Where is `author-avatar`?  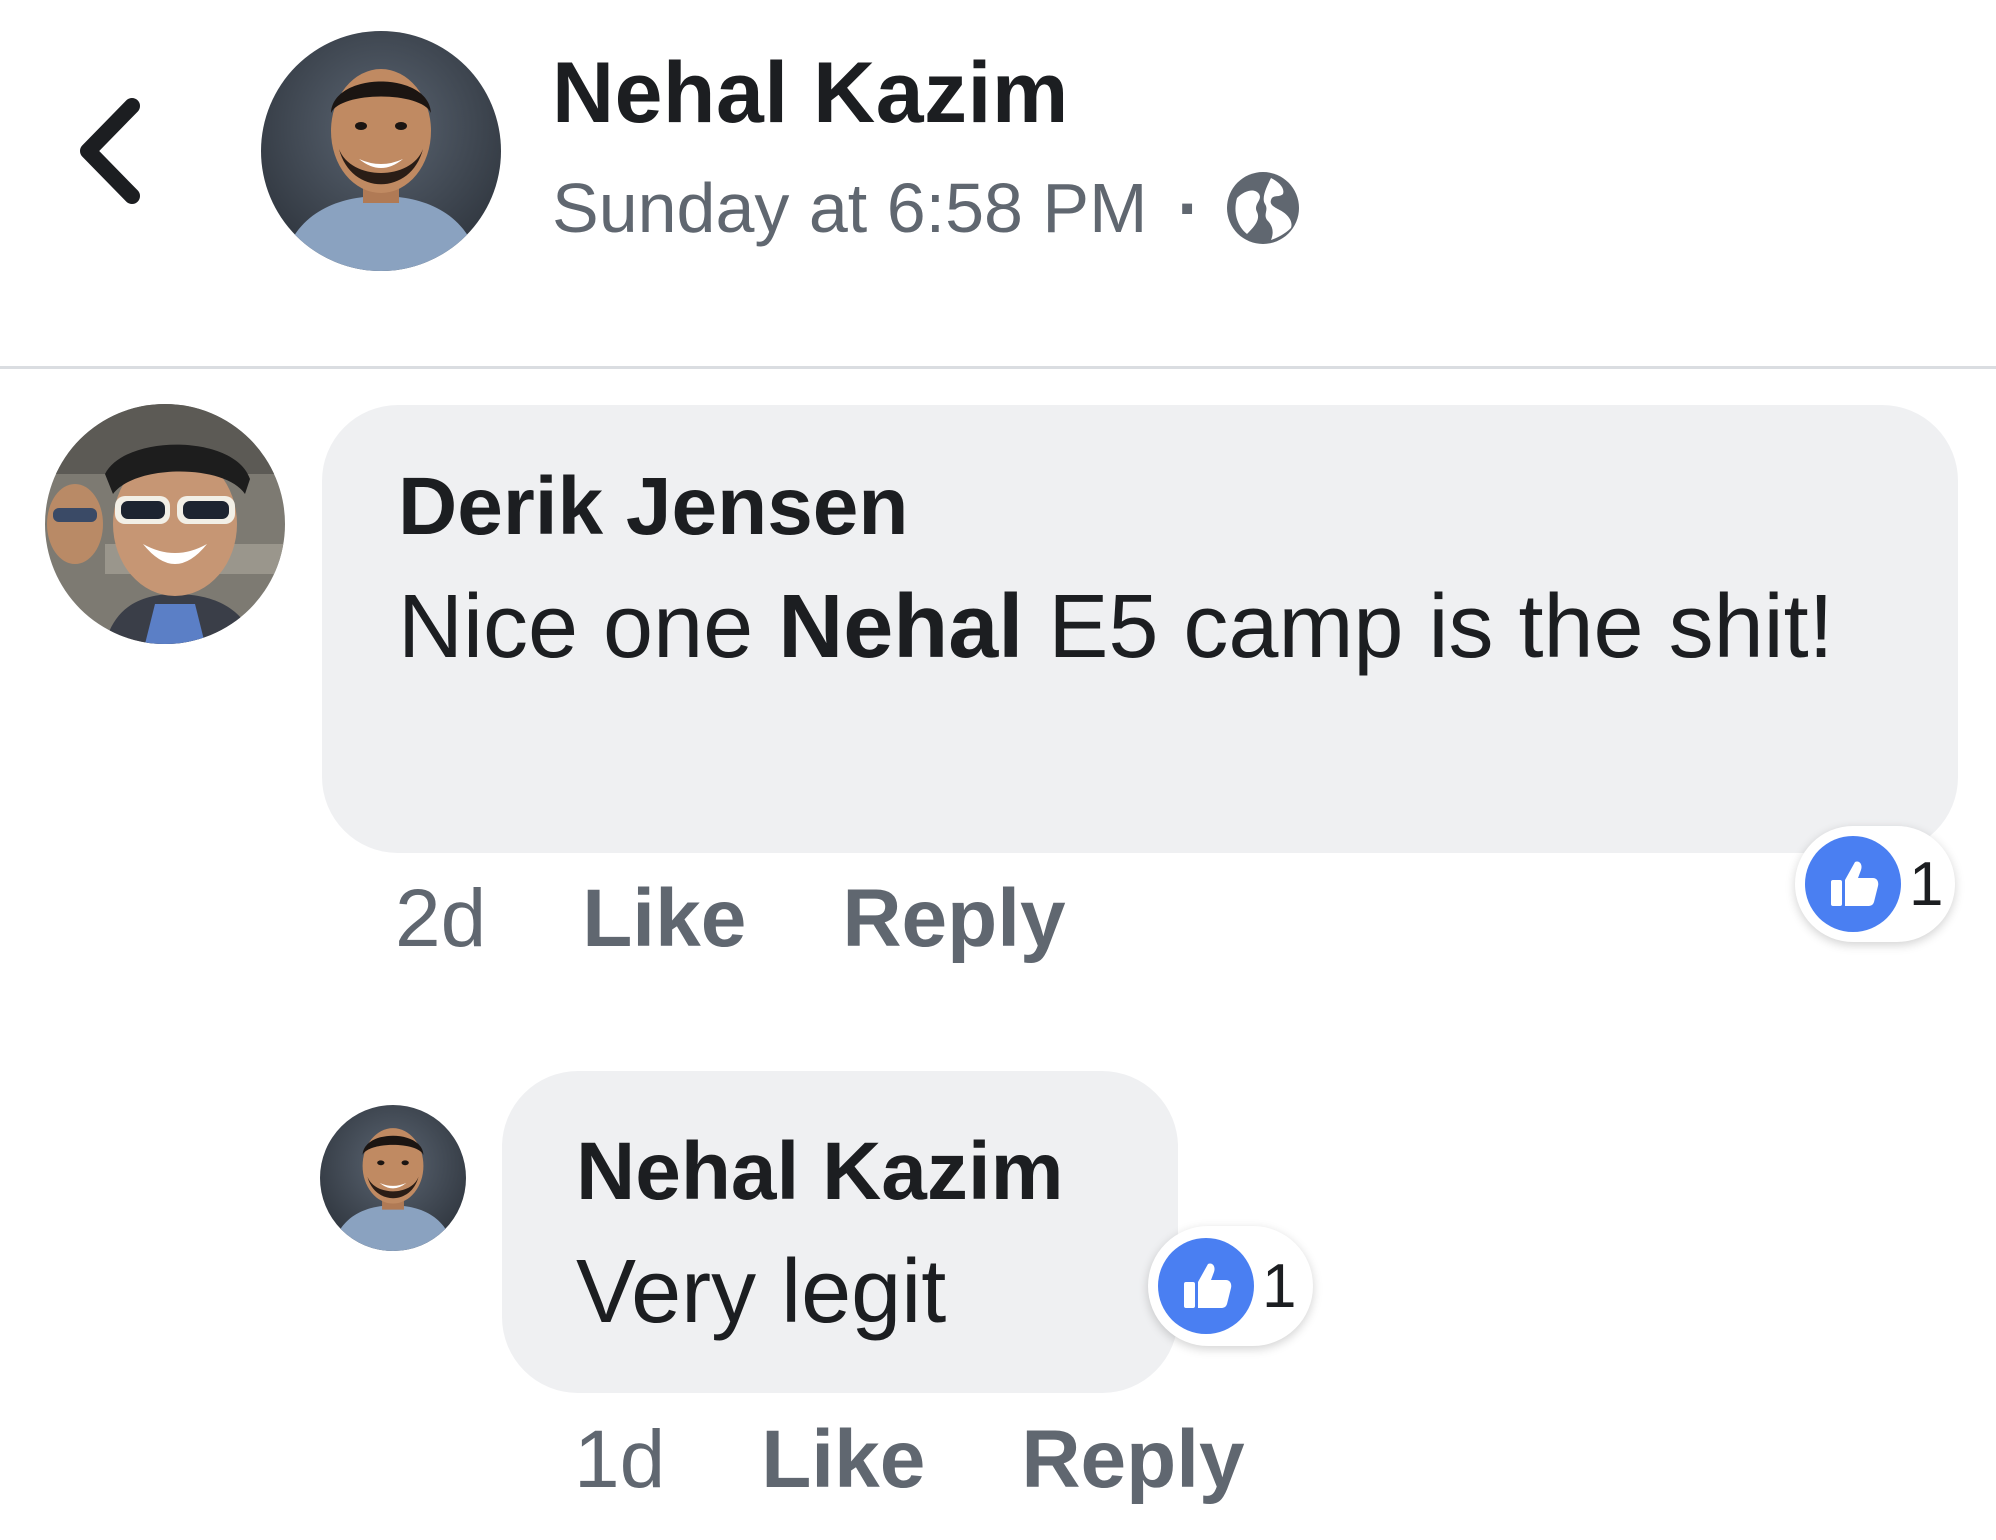
author-avatar is located at coordinates (381, 151).